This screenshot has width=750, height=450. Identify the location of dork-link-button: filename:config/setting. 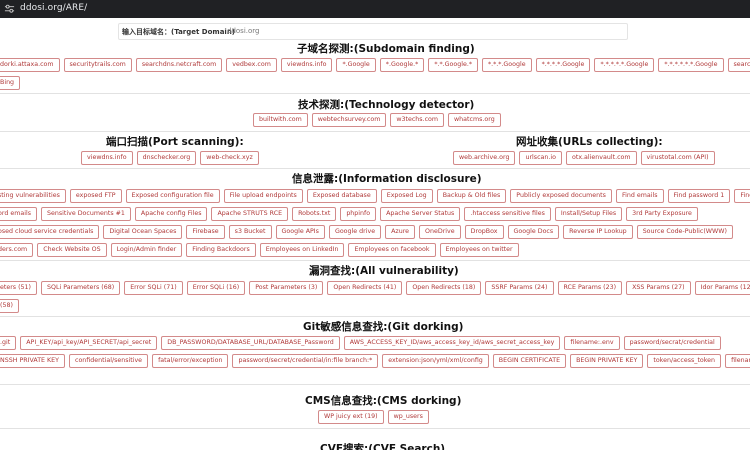
(737, 361).